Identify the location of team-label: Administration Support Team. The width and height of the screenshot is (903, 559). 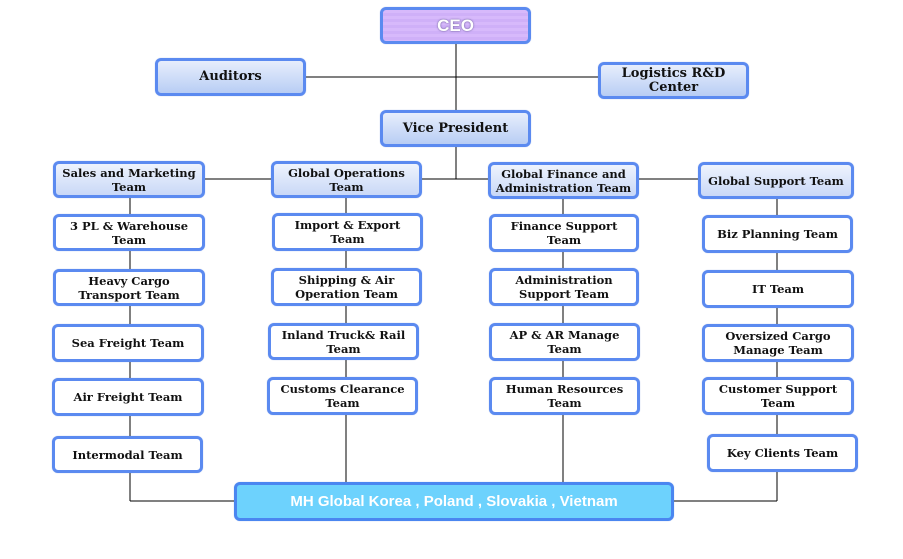
(564, 287).